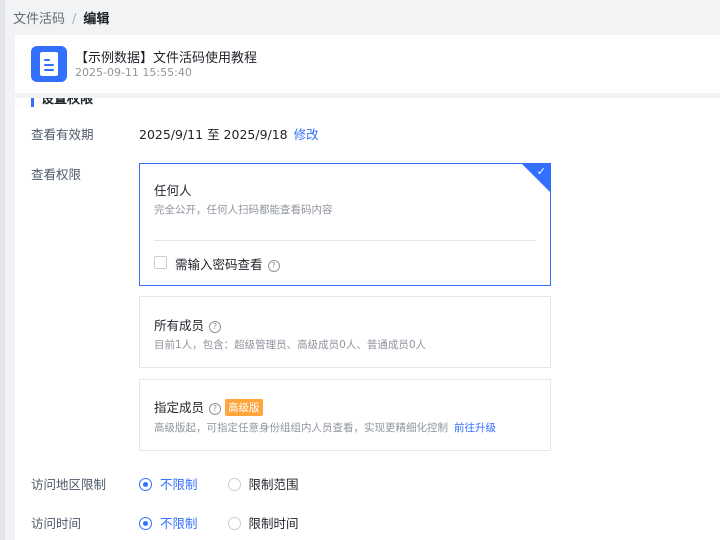 This screenshot has width=720, height=540. What do you see at coordinates (541, 171) in the screenshot?
I see `check-icon: ✓` at bounding box center [541, 171].